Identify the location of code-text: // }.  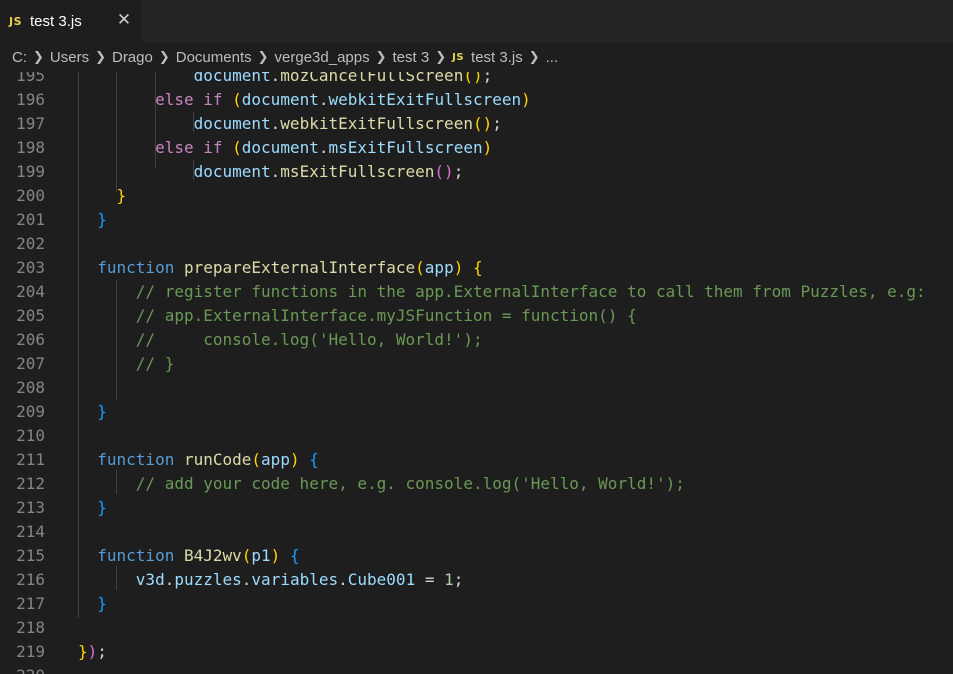
(126, 364).